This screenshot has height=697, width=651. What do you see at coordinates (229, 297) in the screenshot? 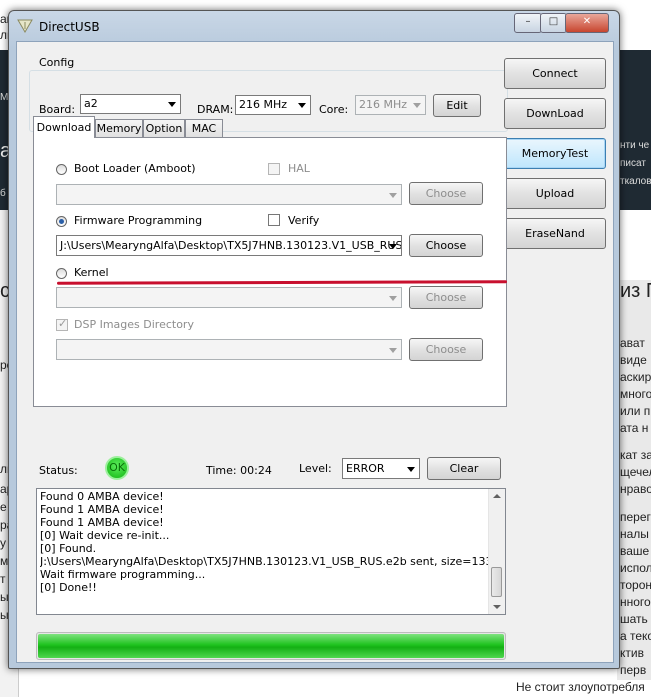
I see `kernel-path-select` at bounding box center [229, 297].